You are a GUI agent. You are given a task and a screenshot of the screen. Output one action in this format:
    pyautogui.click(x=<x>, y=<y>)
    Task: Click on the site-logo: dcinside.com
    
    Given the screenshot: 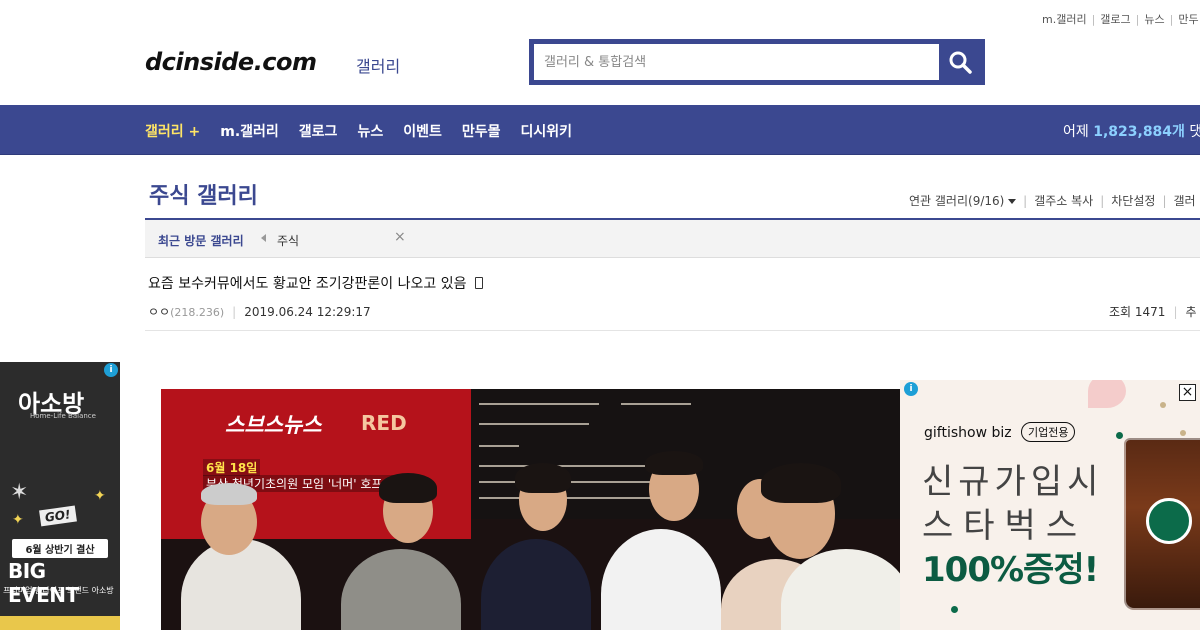 What is the action you would take?
    pyautogui.click(x=231, y=62)
    